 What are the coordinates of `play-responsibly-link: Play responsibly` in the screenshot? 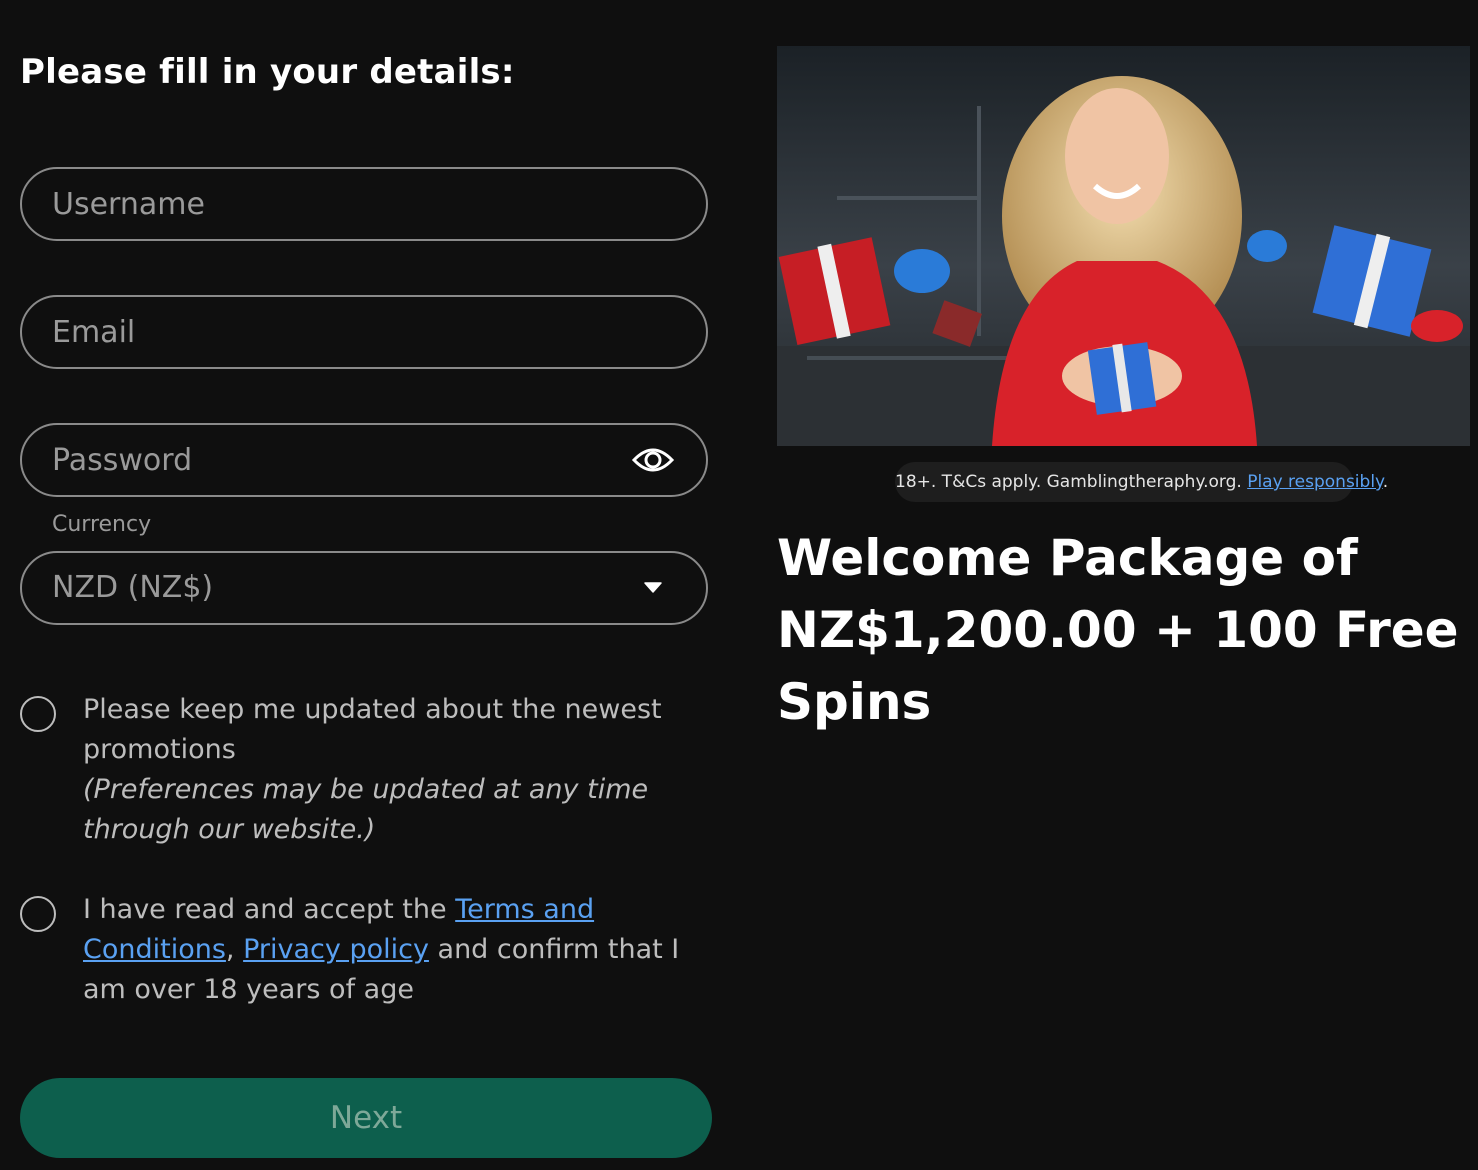 It's located at (1315, 482).